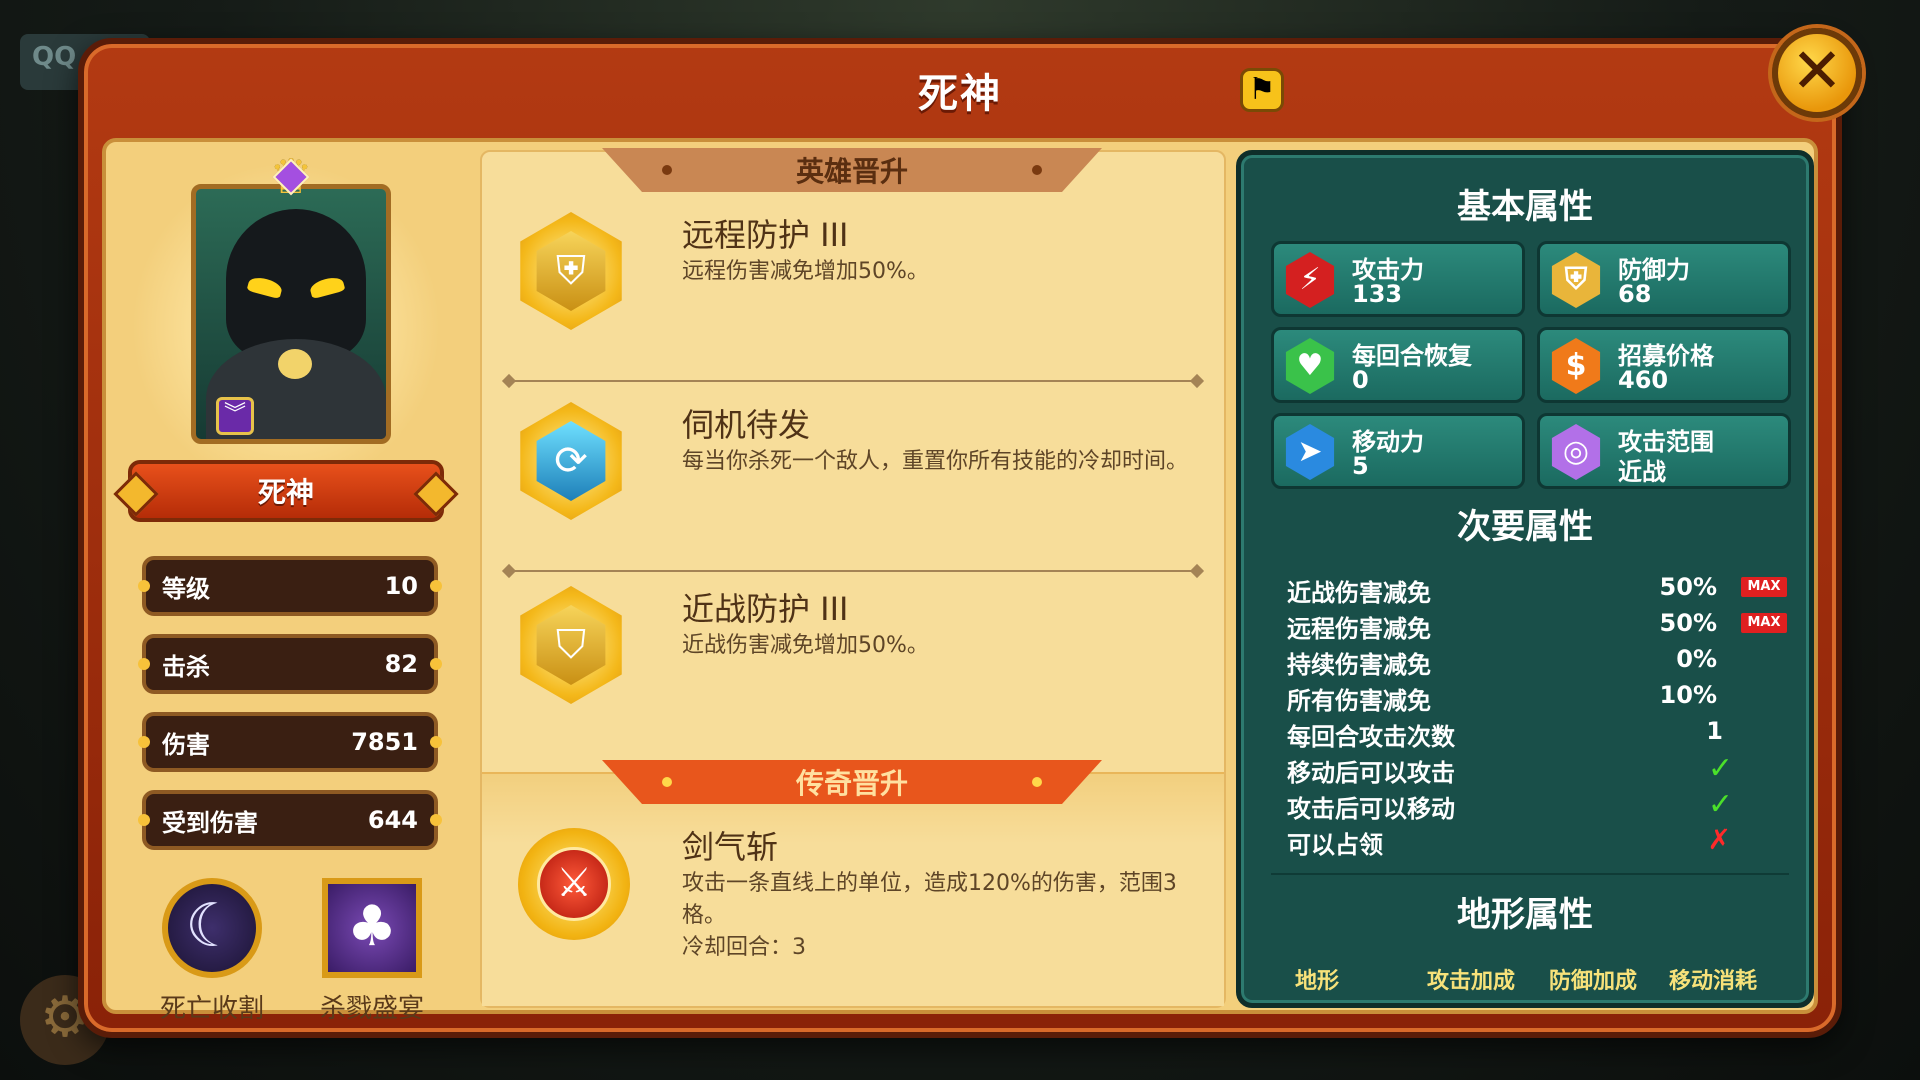 The width and height of the screenshot is (1920, 1080). Describe the element at coordinates (1525, 915) in the screenshot. I see `terrain-title: 地形属性` at that location.